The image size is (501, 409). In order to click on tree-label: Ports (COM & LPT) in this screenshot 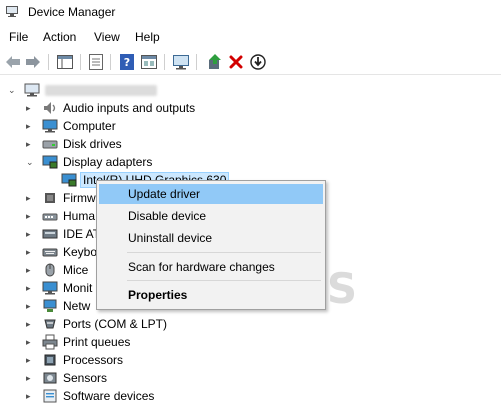, I will do `click(115, 324)`.